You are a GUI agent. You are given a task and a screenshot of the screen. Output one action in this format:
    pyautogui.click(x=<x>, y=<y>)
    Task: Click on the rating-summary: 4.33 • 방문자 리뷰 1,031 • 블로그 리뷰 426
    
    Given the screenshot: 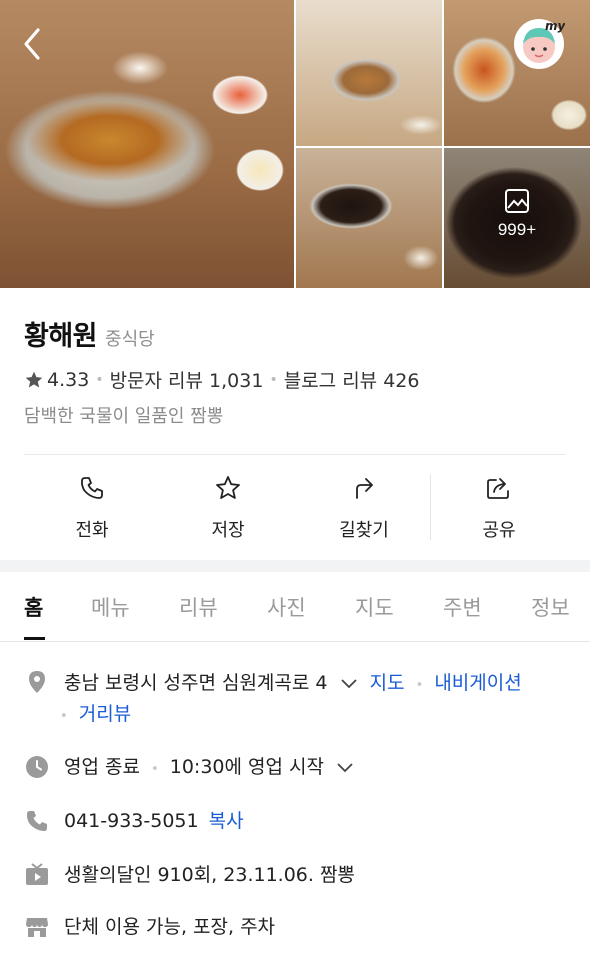 What is the action you would take?
    pyautogui.click(x=221, y=379)
    